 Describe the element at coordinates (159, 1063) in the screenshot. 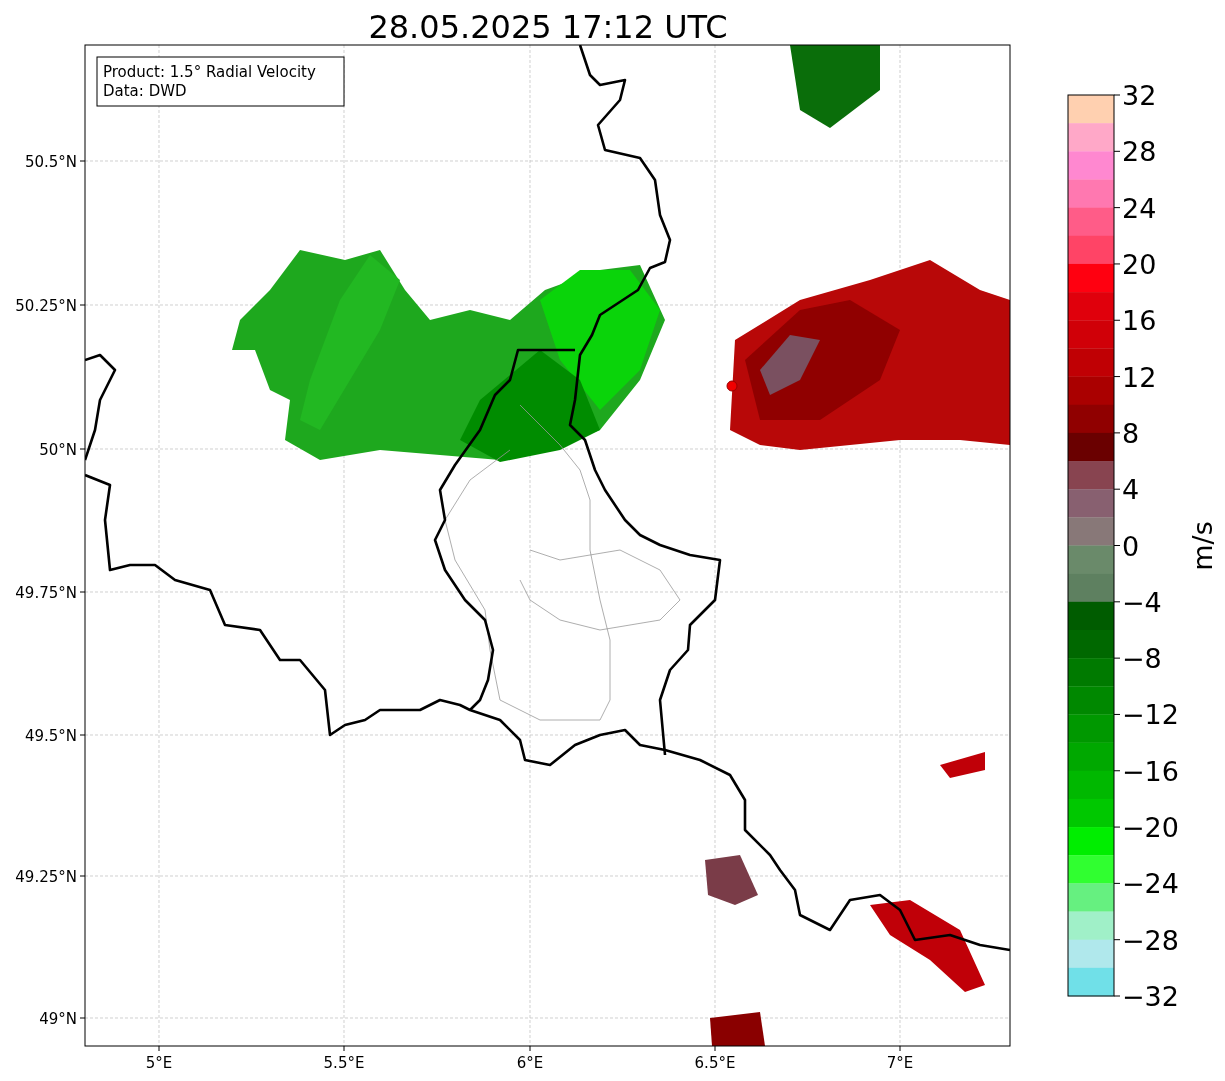

I see `x-tick-label: 5°E` at that location.